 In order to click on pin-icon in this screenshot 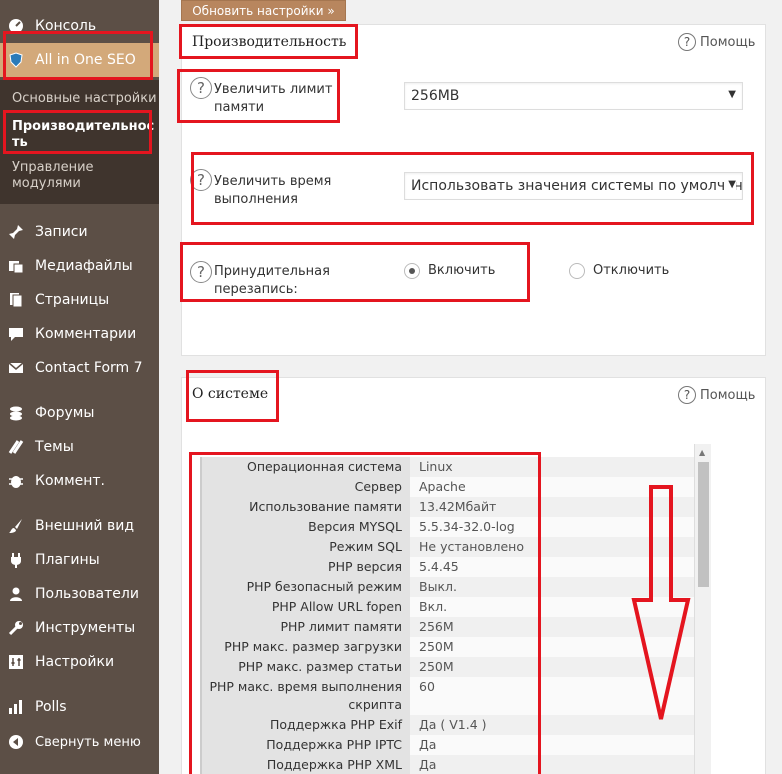, I will do `click(16, 232)`.